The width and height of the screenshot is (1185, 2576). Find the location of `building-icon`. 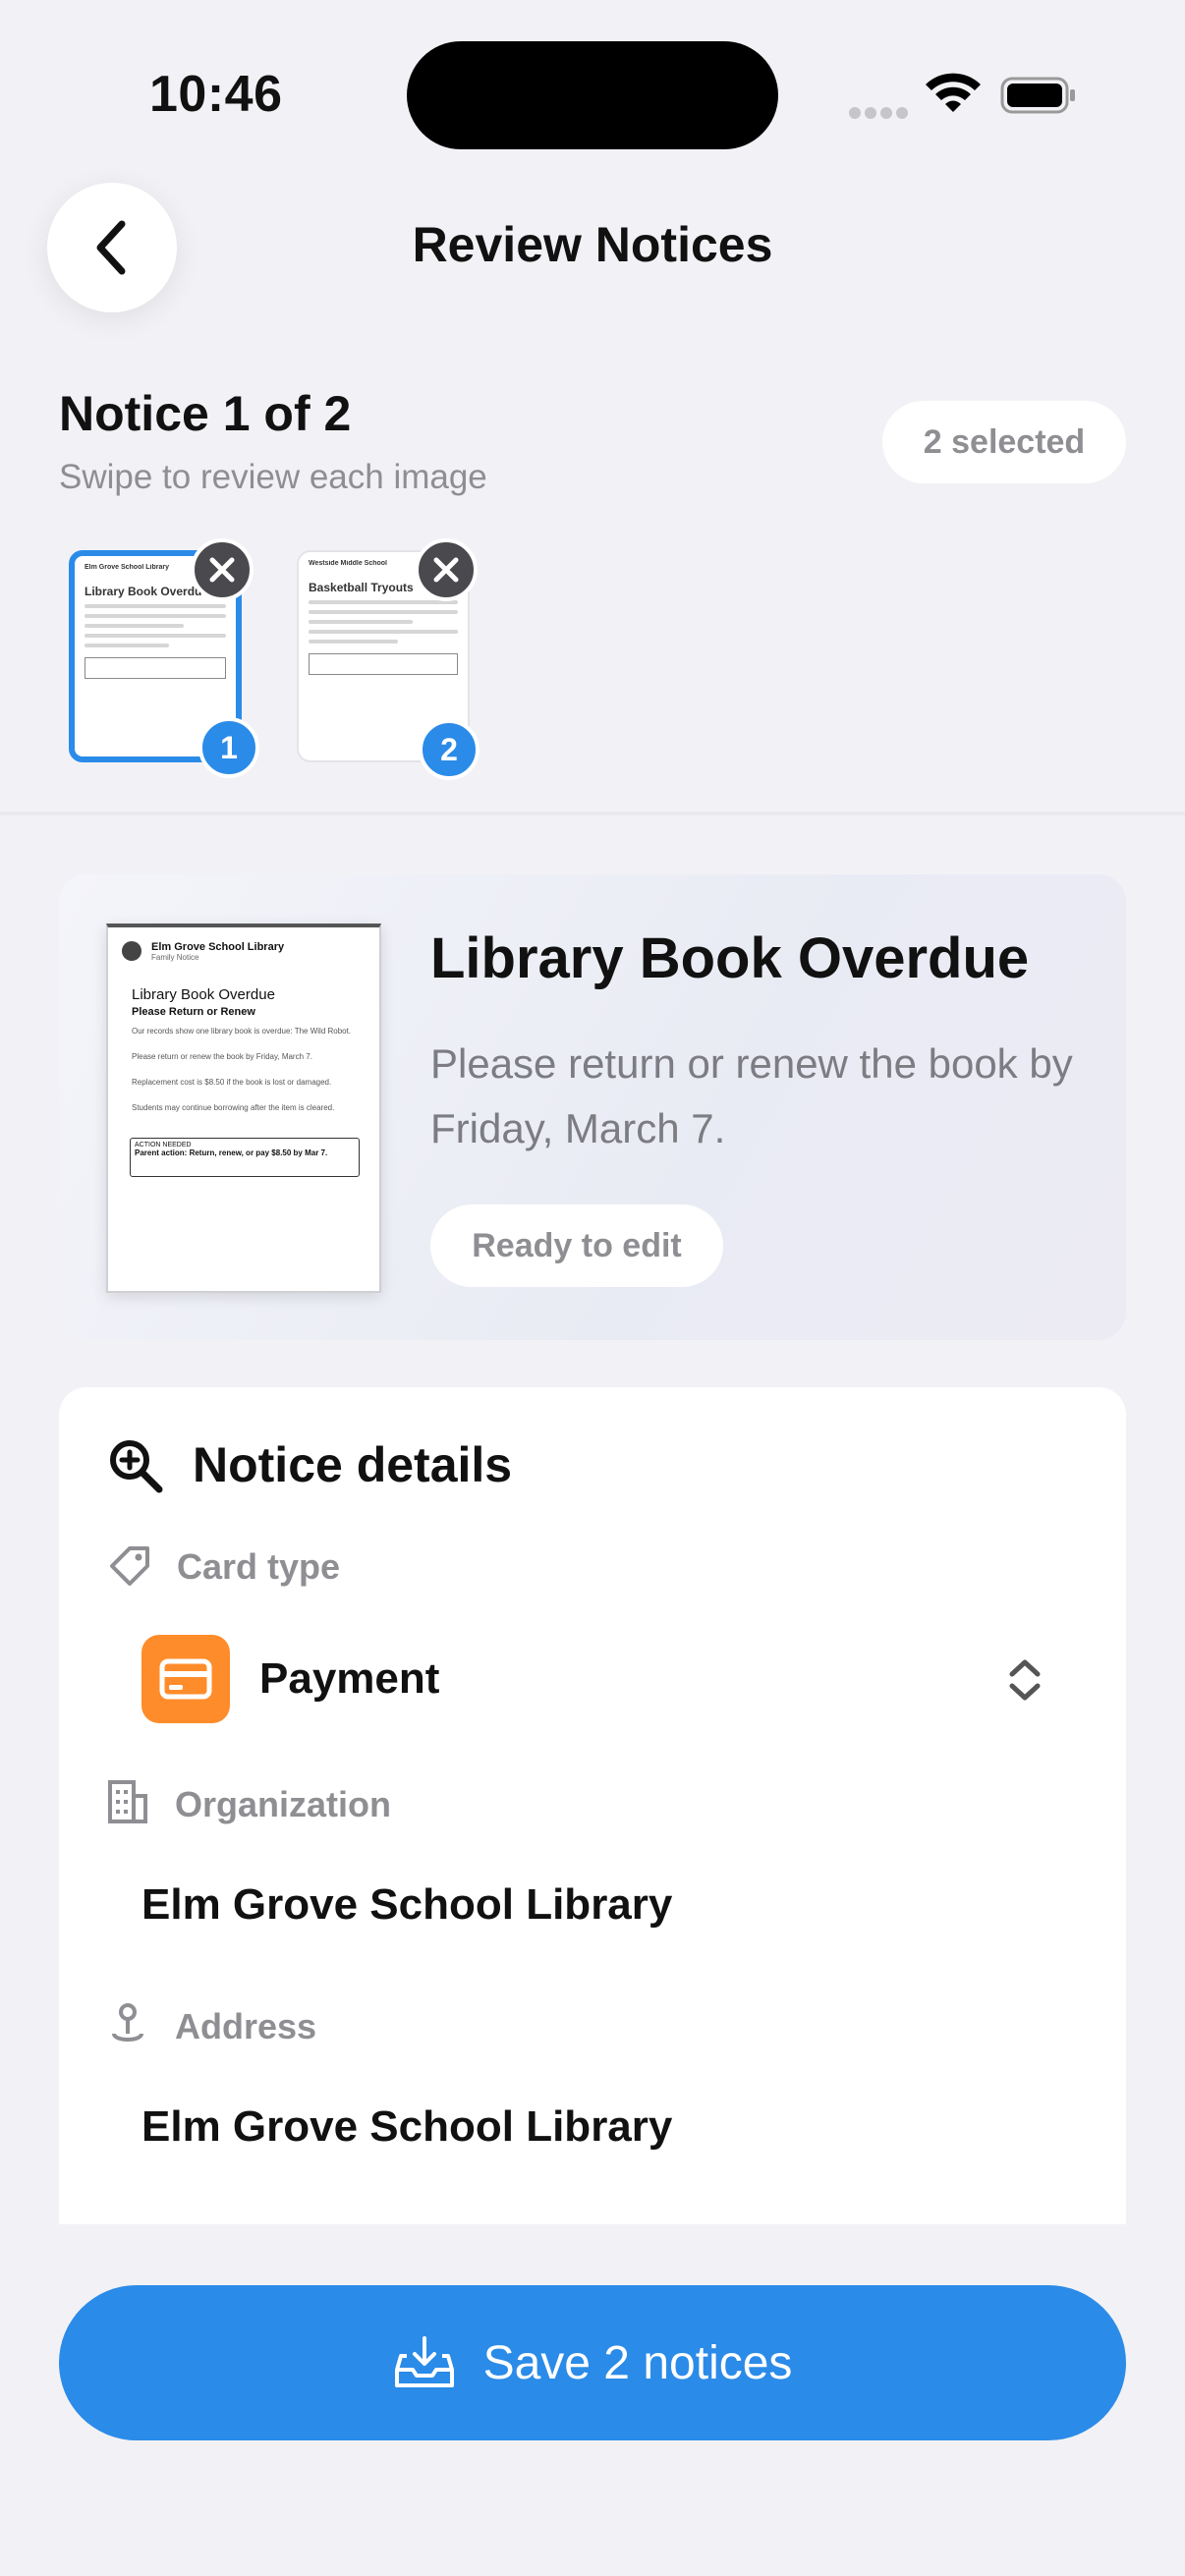

building-icon is located at coordinates (128, 1801).